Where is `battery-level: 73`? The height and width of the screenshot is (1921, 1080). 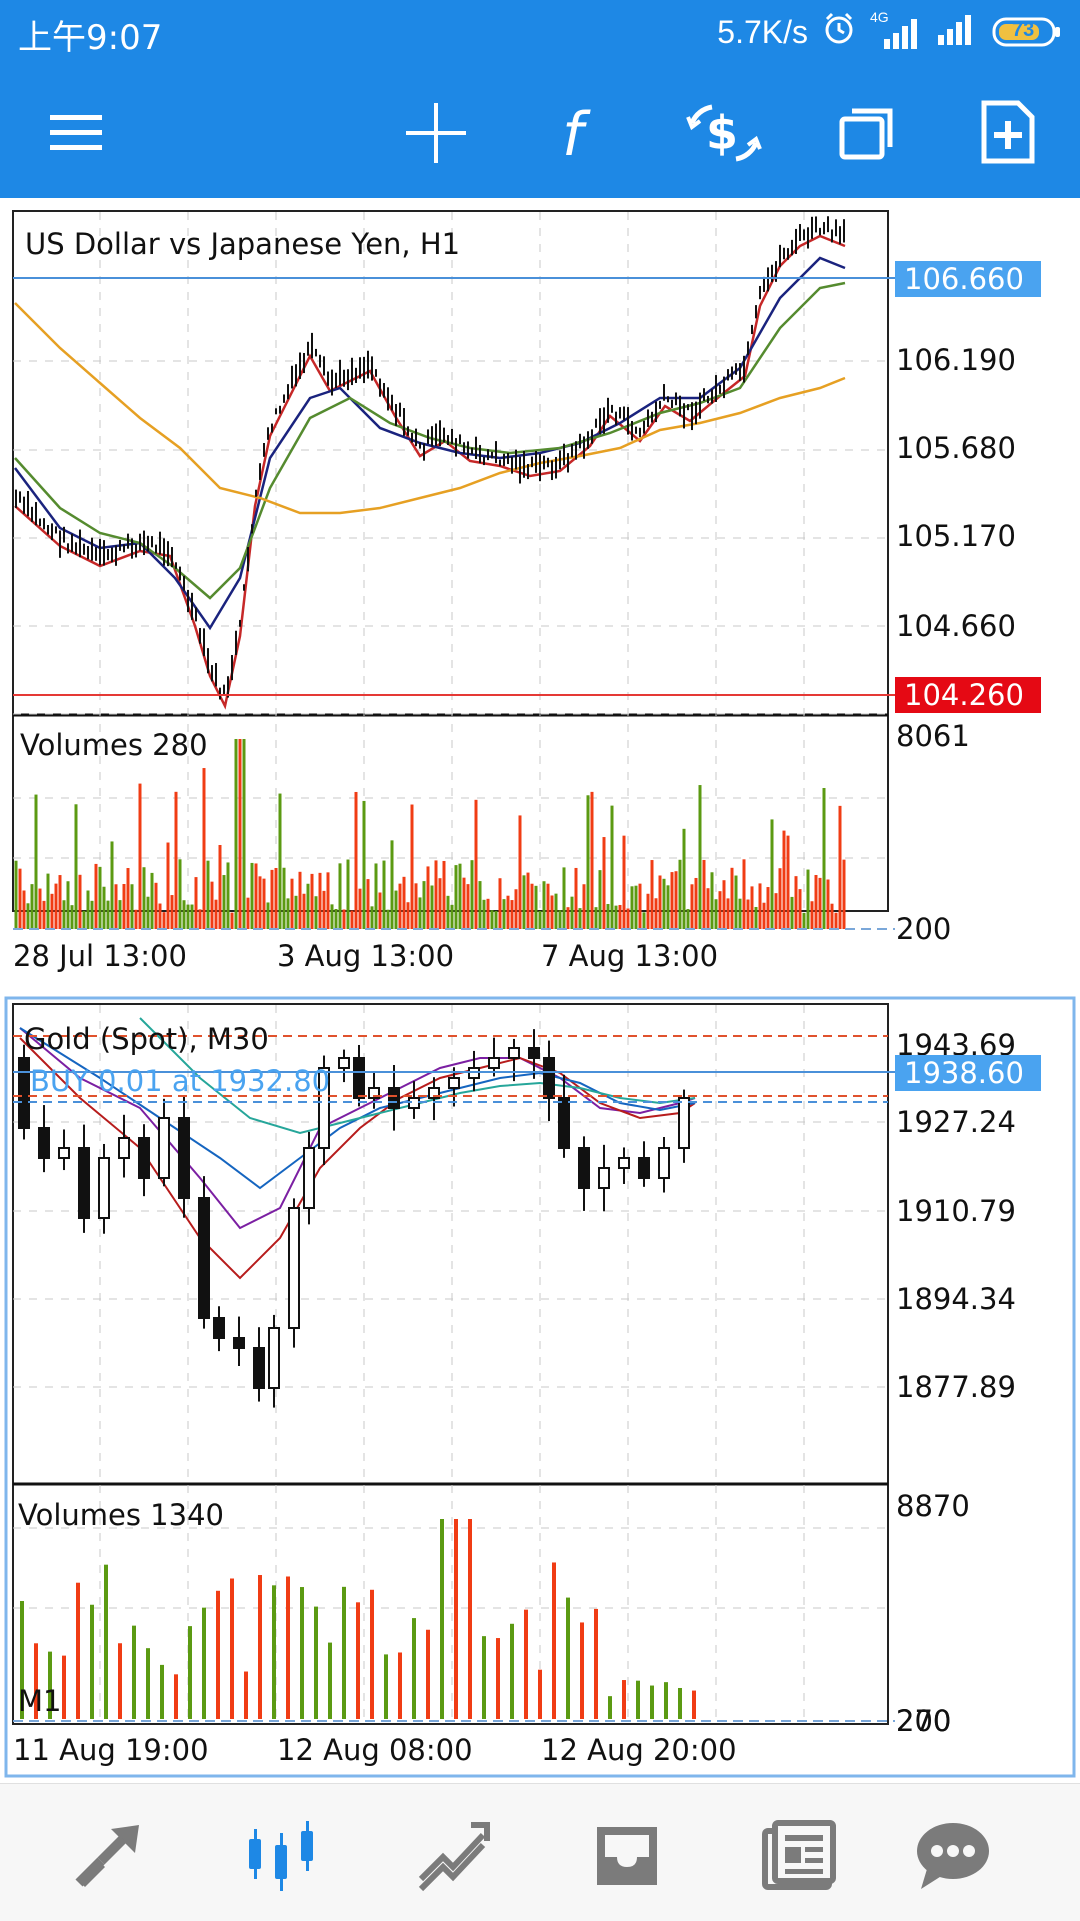
battery-level: 73 is located at coordinates (1023, 30).